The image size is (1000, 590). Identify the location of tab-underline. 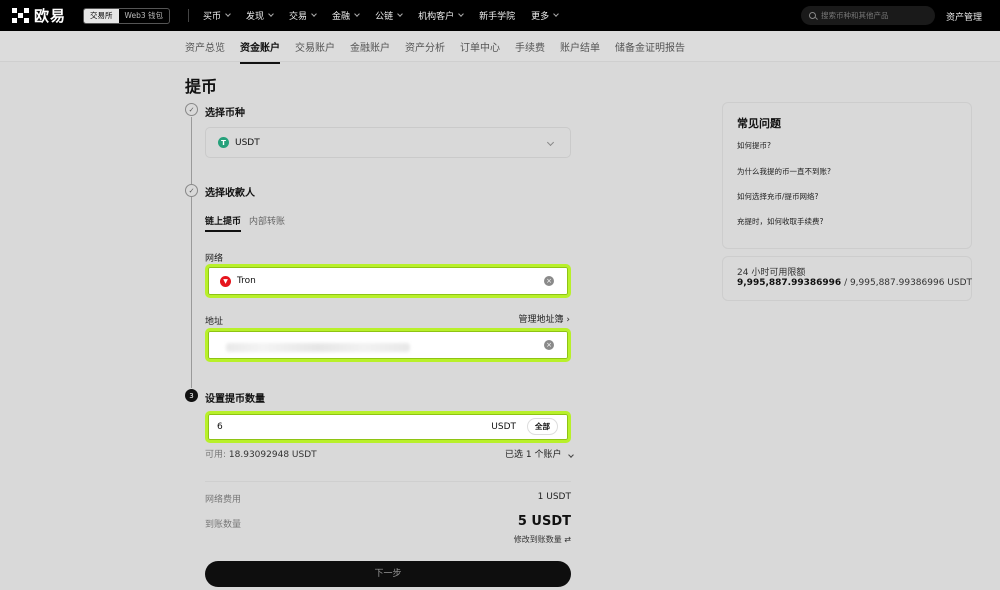
(223, 231).